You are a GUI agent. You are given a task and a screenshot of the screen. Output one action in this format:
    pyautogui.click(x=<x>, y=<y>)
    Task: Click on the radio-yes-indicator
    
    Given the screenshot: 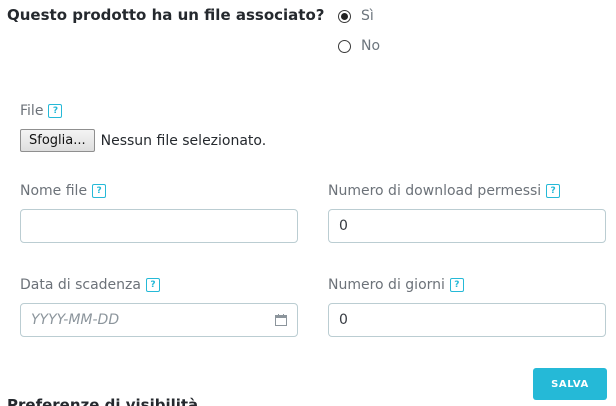 What is the action you would take?
    pyautogui.click(x=344, y=16)
    